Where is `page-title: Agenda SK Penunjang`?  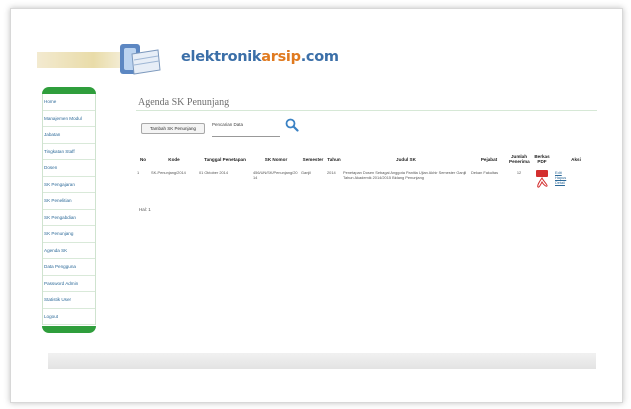
page-title: Agenda SK Penunjang is located at coordinates (184, 102).